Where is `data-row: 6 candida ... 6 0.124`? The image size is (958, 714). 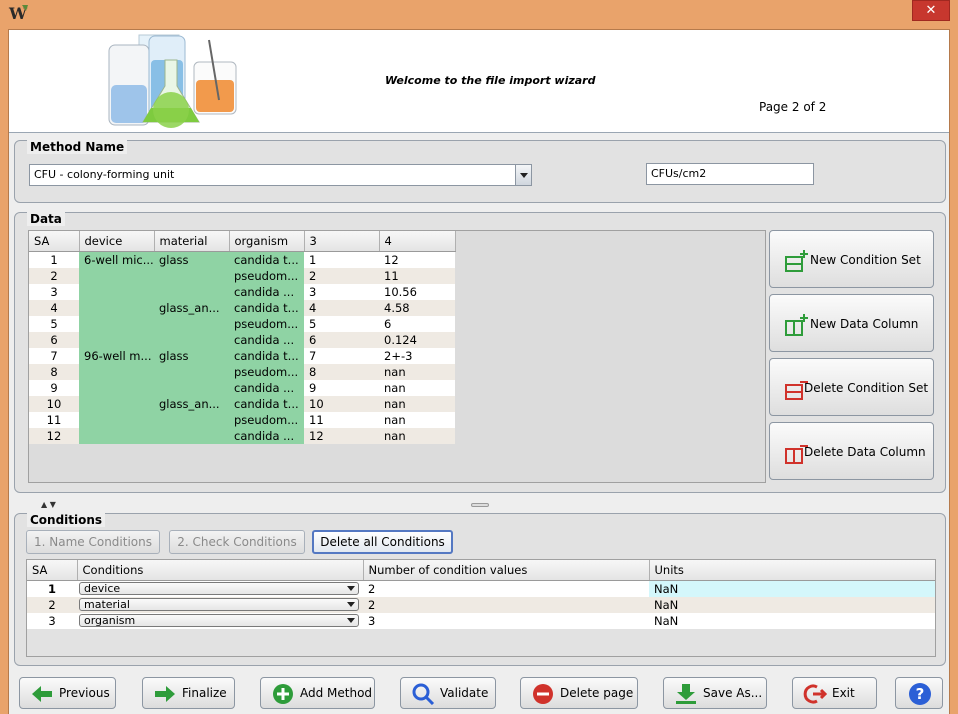
data-row: 6 candida ... 6 0.124 is located at coordinates (242, 339).